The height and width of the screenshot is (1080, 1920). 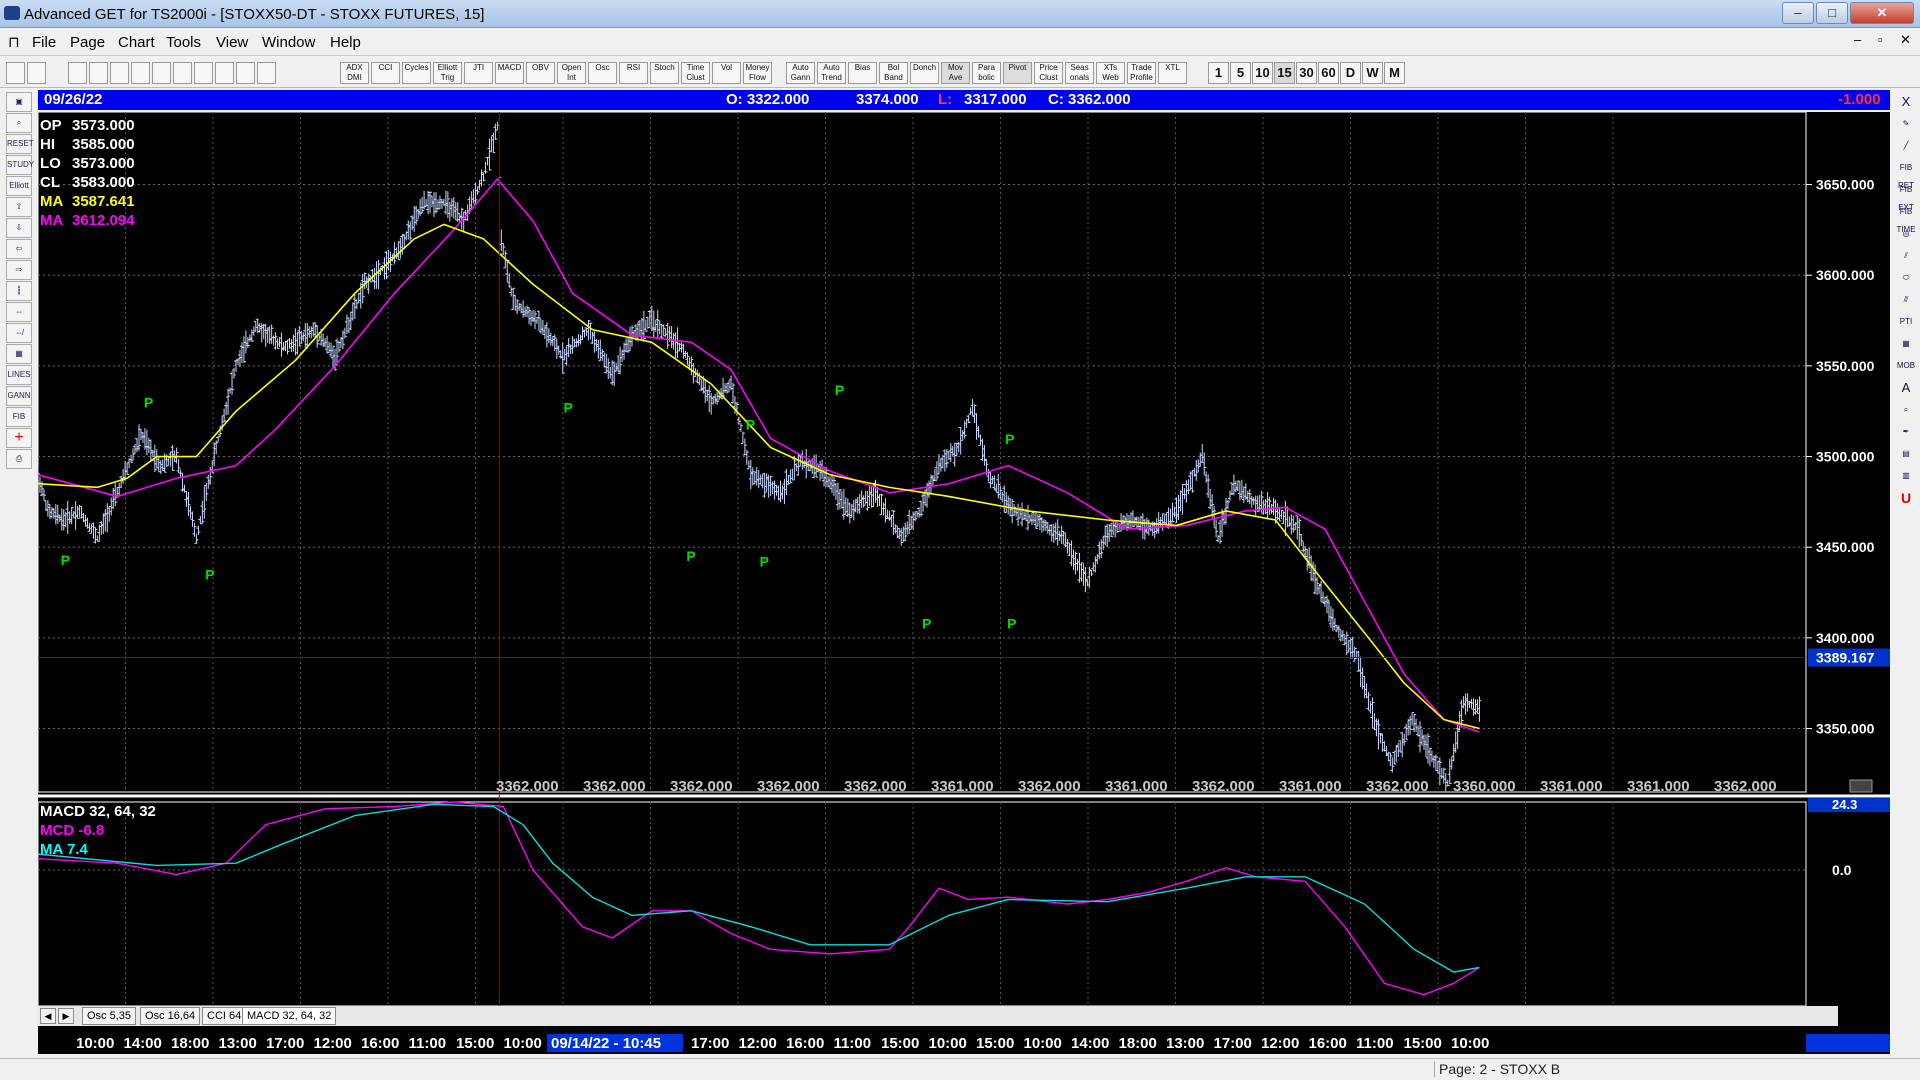 I want to click on interval-button-15: 15, so click(x=1284, y=73).